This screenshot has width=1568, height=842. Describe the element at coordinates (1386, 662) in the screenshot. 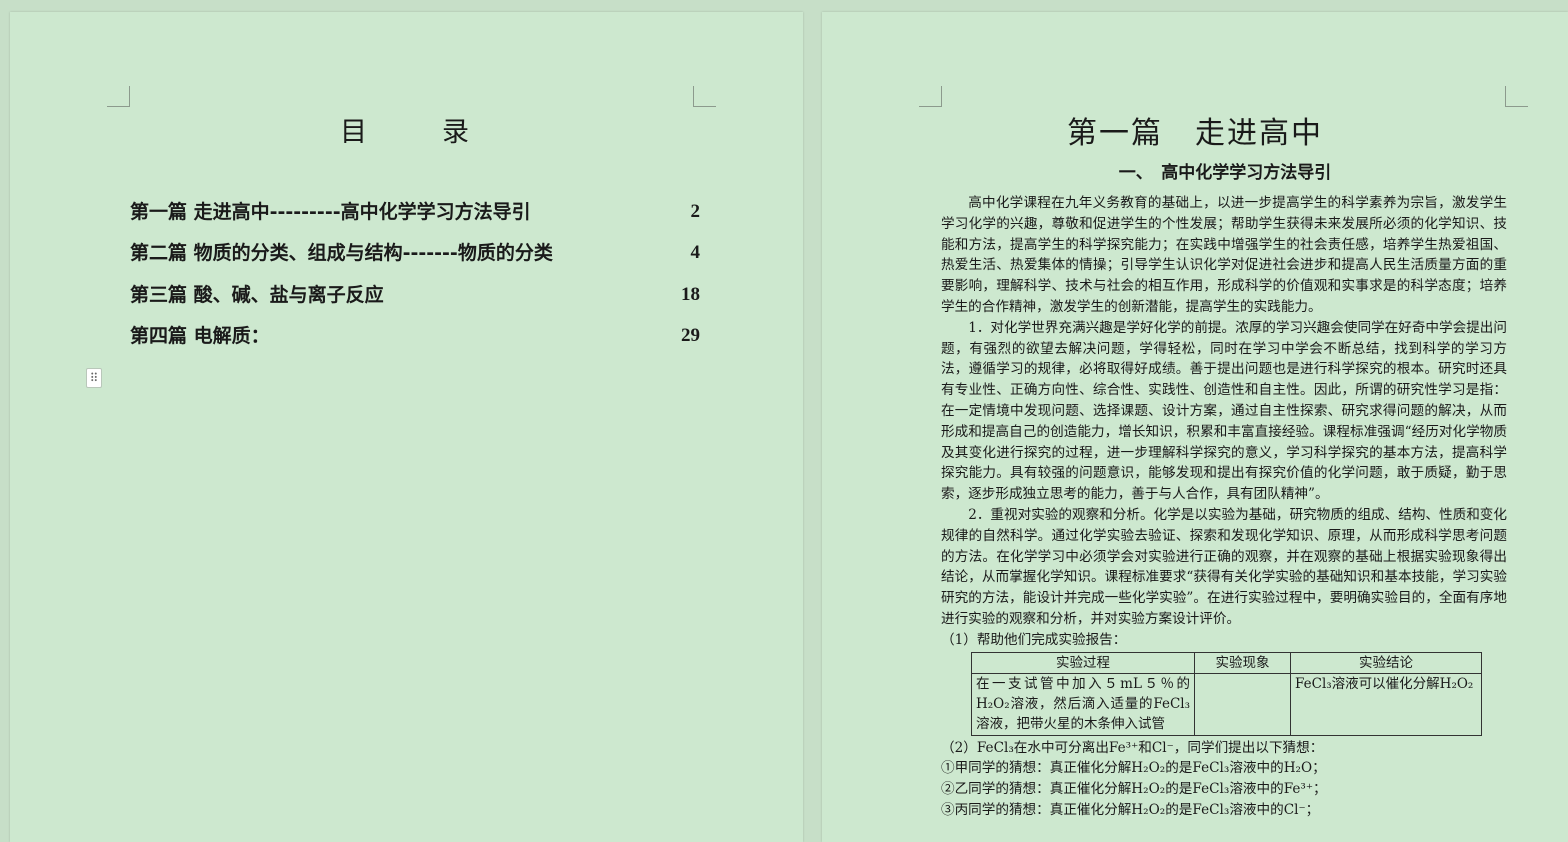

I see `table-header: 实验结论` at that location.